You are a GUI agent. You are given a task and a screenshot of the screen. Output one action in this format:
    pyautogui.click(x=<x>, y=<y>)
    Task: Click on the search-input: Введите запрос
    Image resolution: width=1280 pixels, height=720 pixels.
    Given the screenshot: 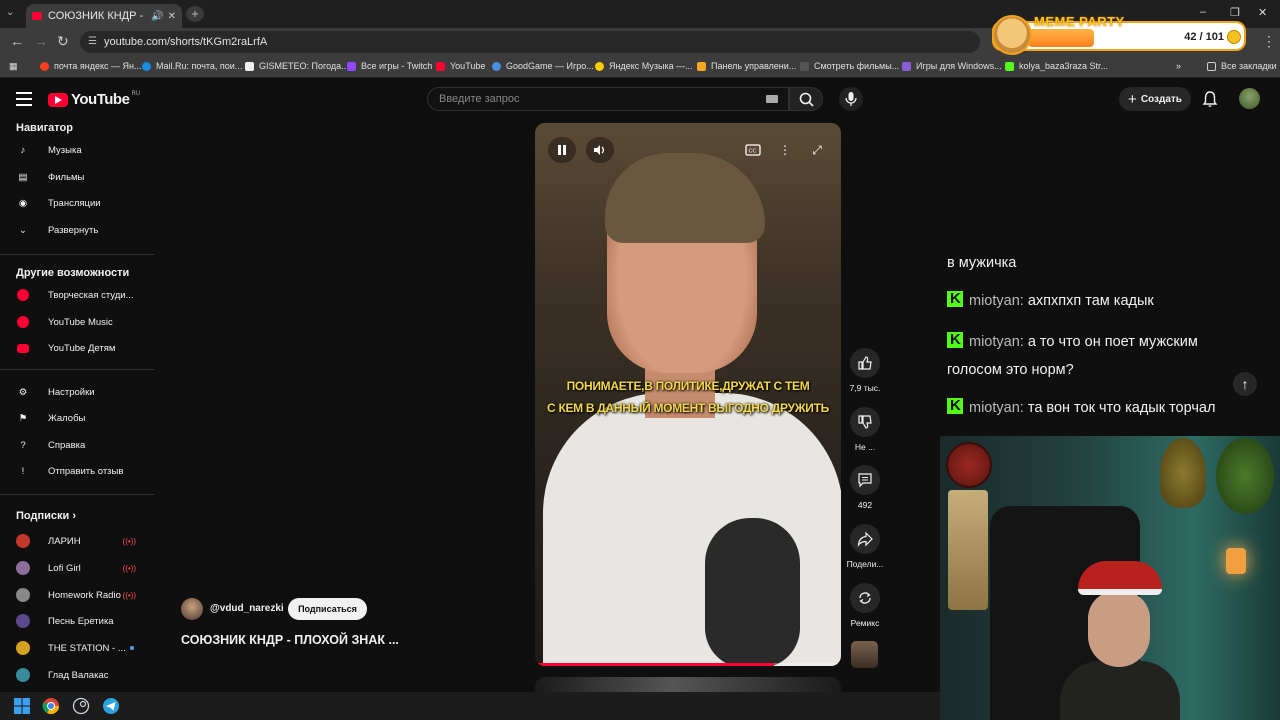 What is the action you would take?
    pyautogui.click(x=608, y=99)
    